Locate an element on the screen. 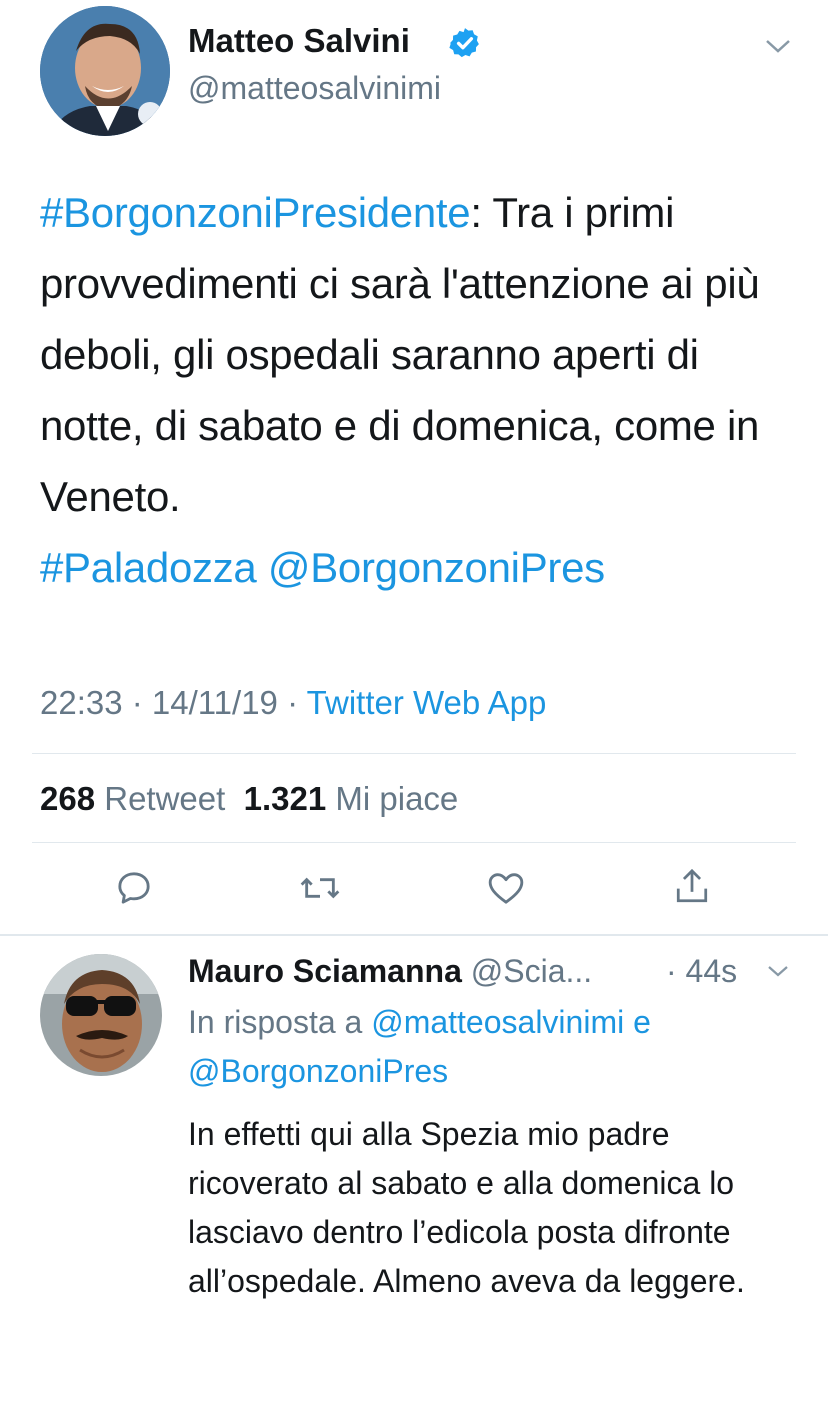 The width and height of the screenshot is (828, 1412). retweet-count: 268 is located at coordinates (68, 798).